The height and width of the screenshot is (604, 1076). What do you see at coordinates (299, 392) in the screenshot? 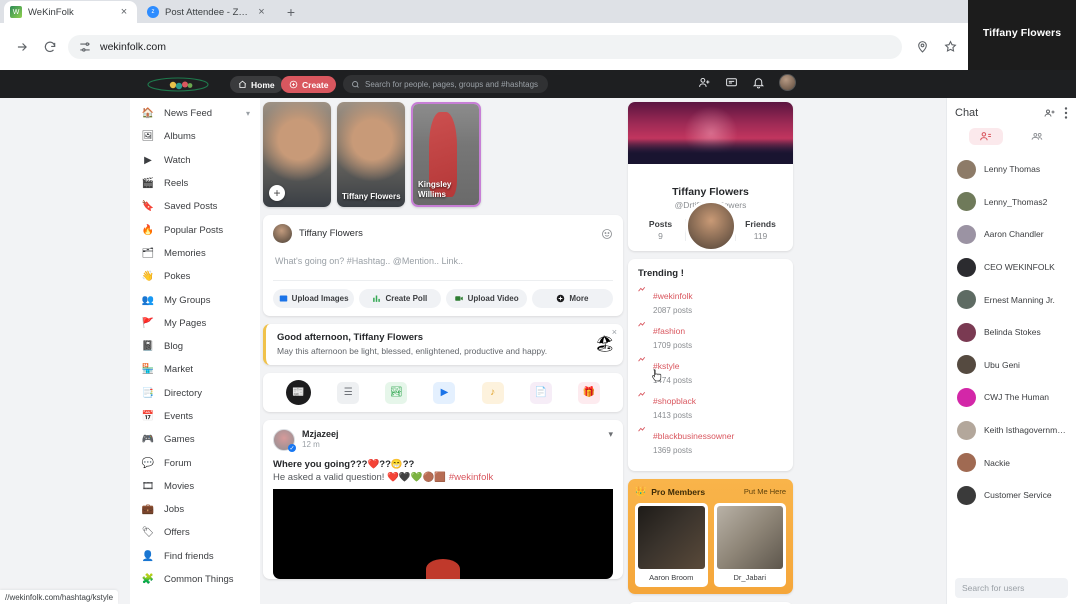
I see `feed-card-icon: 📰` at bounding box center [299, 392].